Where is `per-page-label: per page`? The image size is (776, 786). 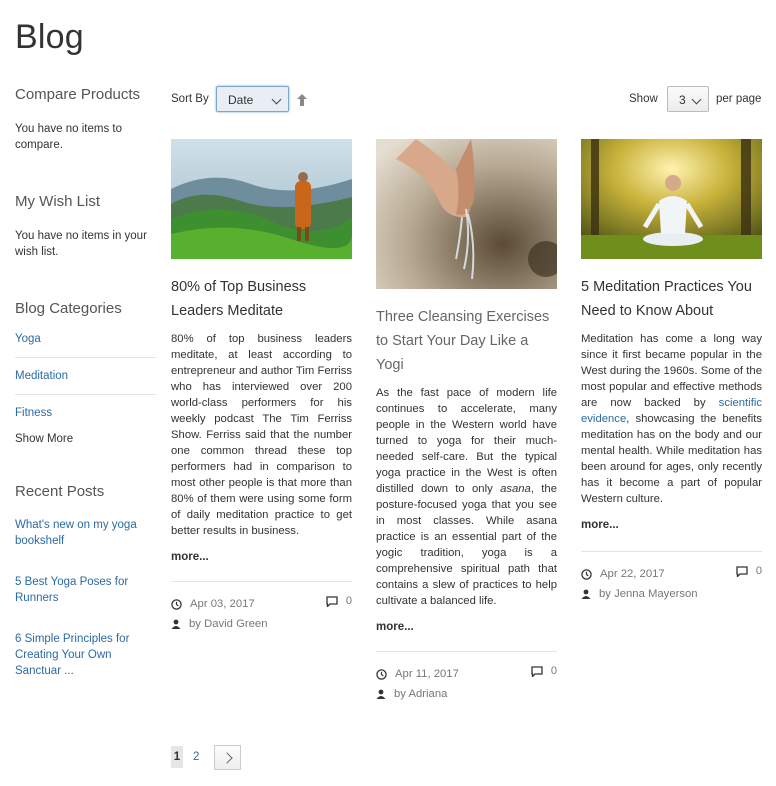
per-page-label: per page is located at coordinates (739, 99).